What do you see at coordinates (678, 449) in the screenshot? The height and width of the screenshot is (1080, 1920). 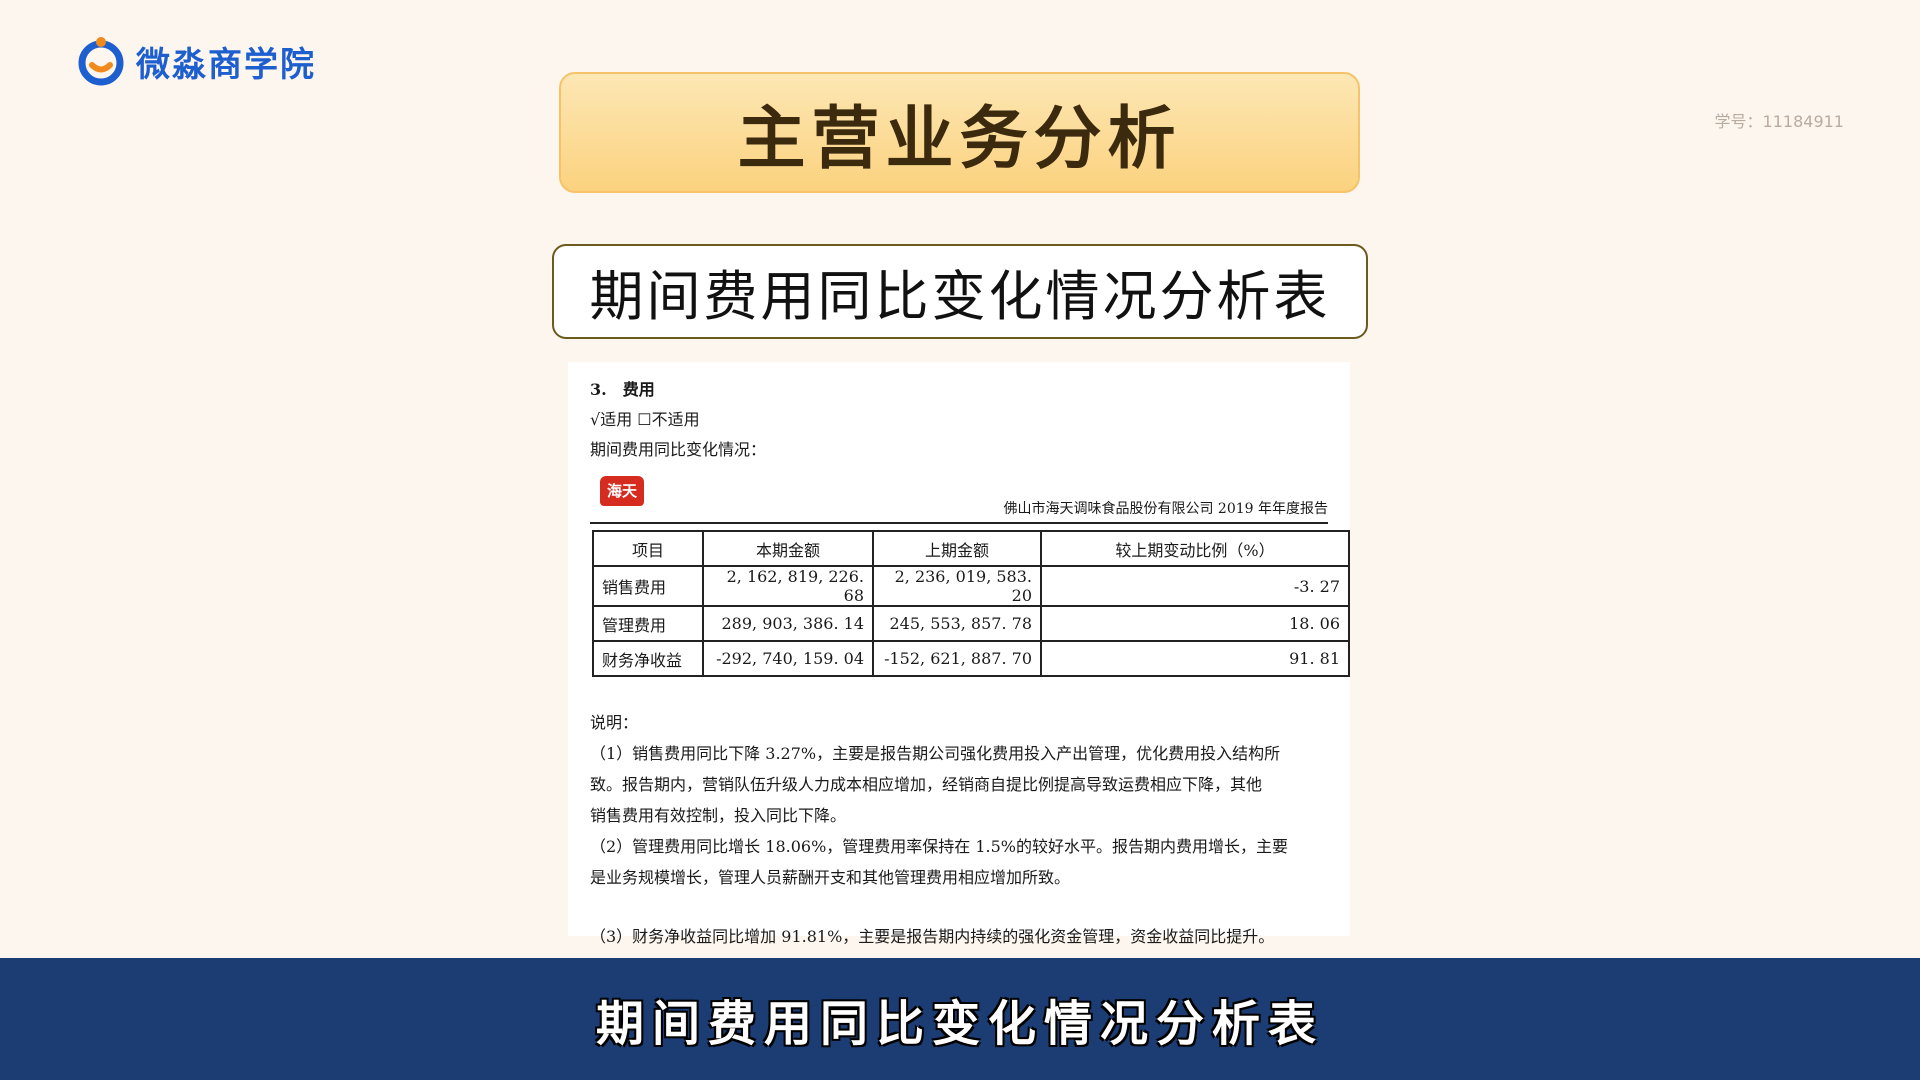 I see `intro-line: 期间费用同比变化情况：` at bounding box center [678, 449].